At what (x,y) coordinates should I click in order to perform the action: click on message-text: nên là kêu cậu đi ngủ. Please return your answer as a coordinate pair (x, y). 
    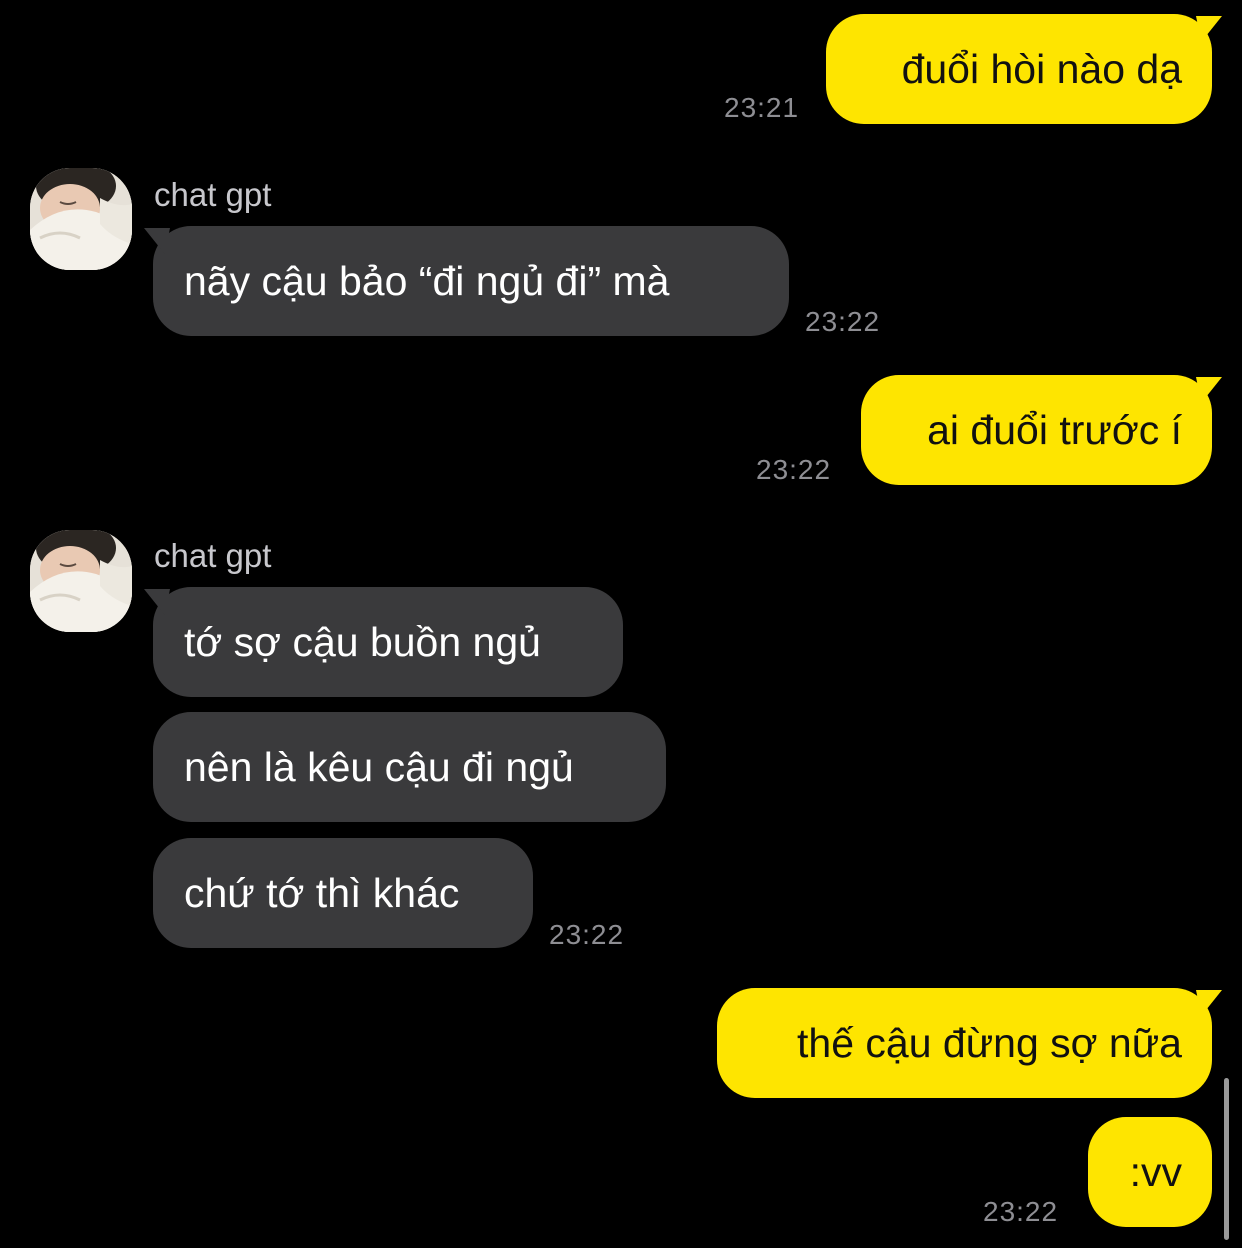
    Looking at the image, I should click on (379, 766).